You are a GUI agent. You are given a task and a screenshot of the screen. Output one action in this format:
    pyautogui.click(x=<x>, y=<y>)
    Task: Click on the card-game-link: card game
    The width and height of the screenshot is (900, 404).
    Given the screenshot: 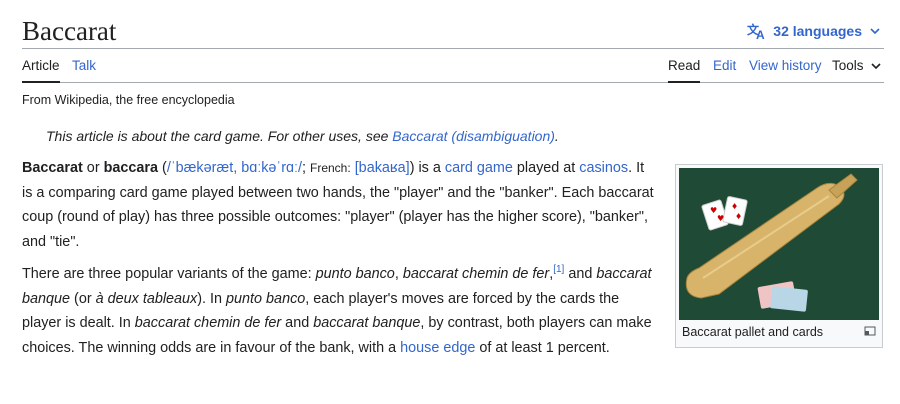 What is the action you would take?
    pyautogui.click(x=479, y=168)
    